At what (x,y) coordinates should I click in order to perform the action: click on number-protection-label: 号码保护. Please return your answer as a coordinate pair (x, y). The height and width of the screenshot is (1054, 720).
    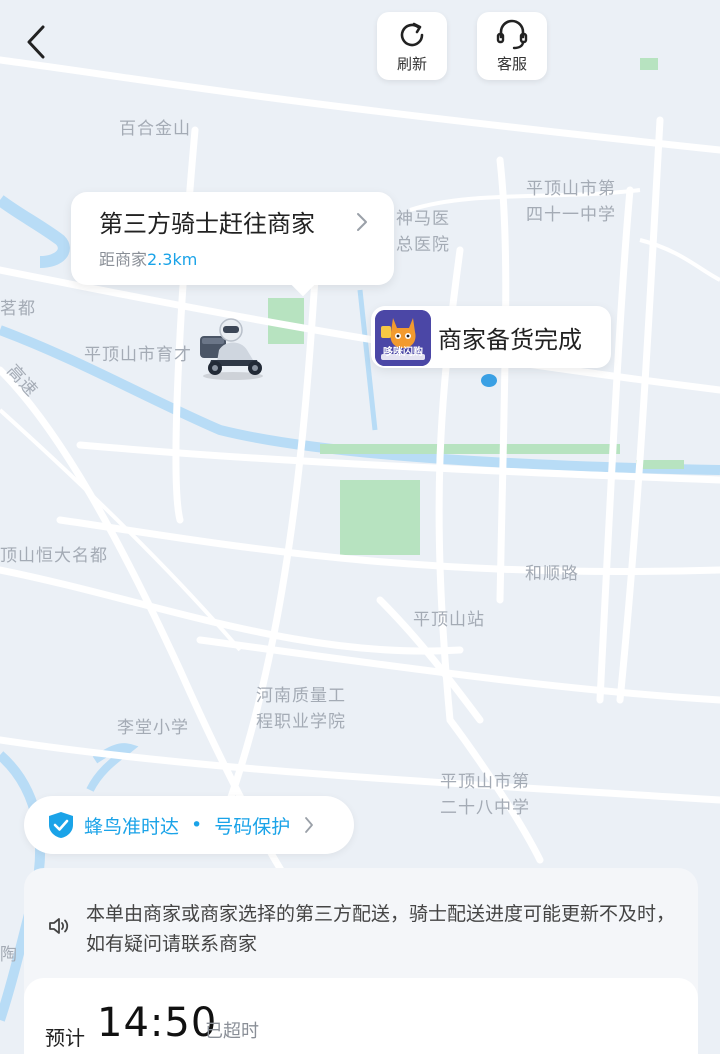
    Looking at the image, I should click on (252, 826).